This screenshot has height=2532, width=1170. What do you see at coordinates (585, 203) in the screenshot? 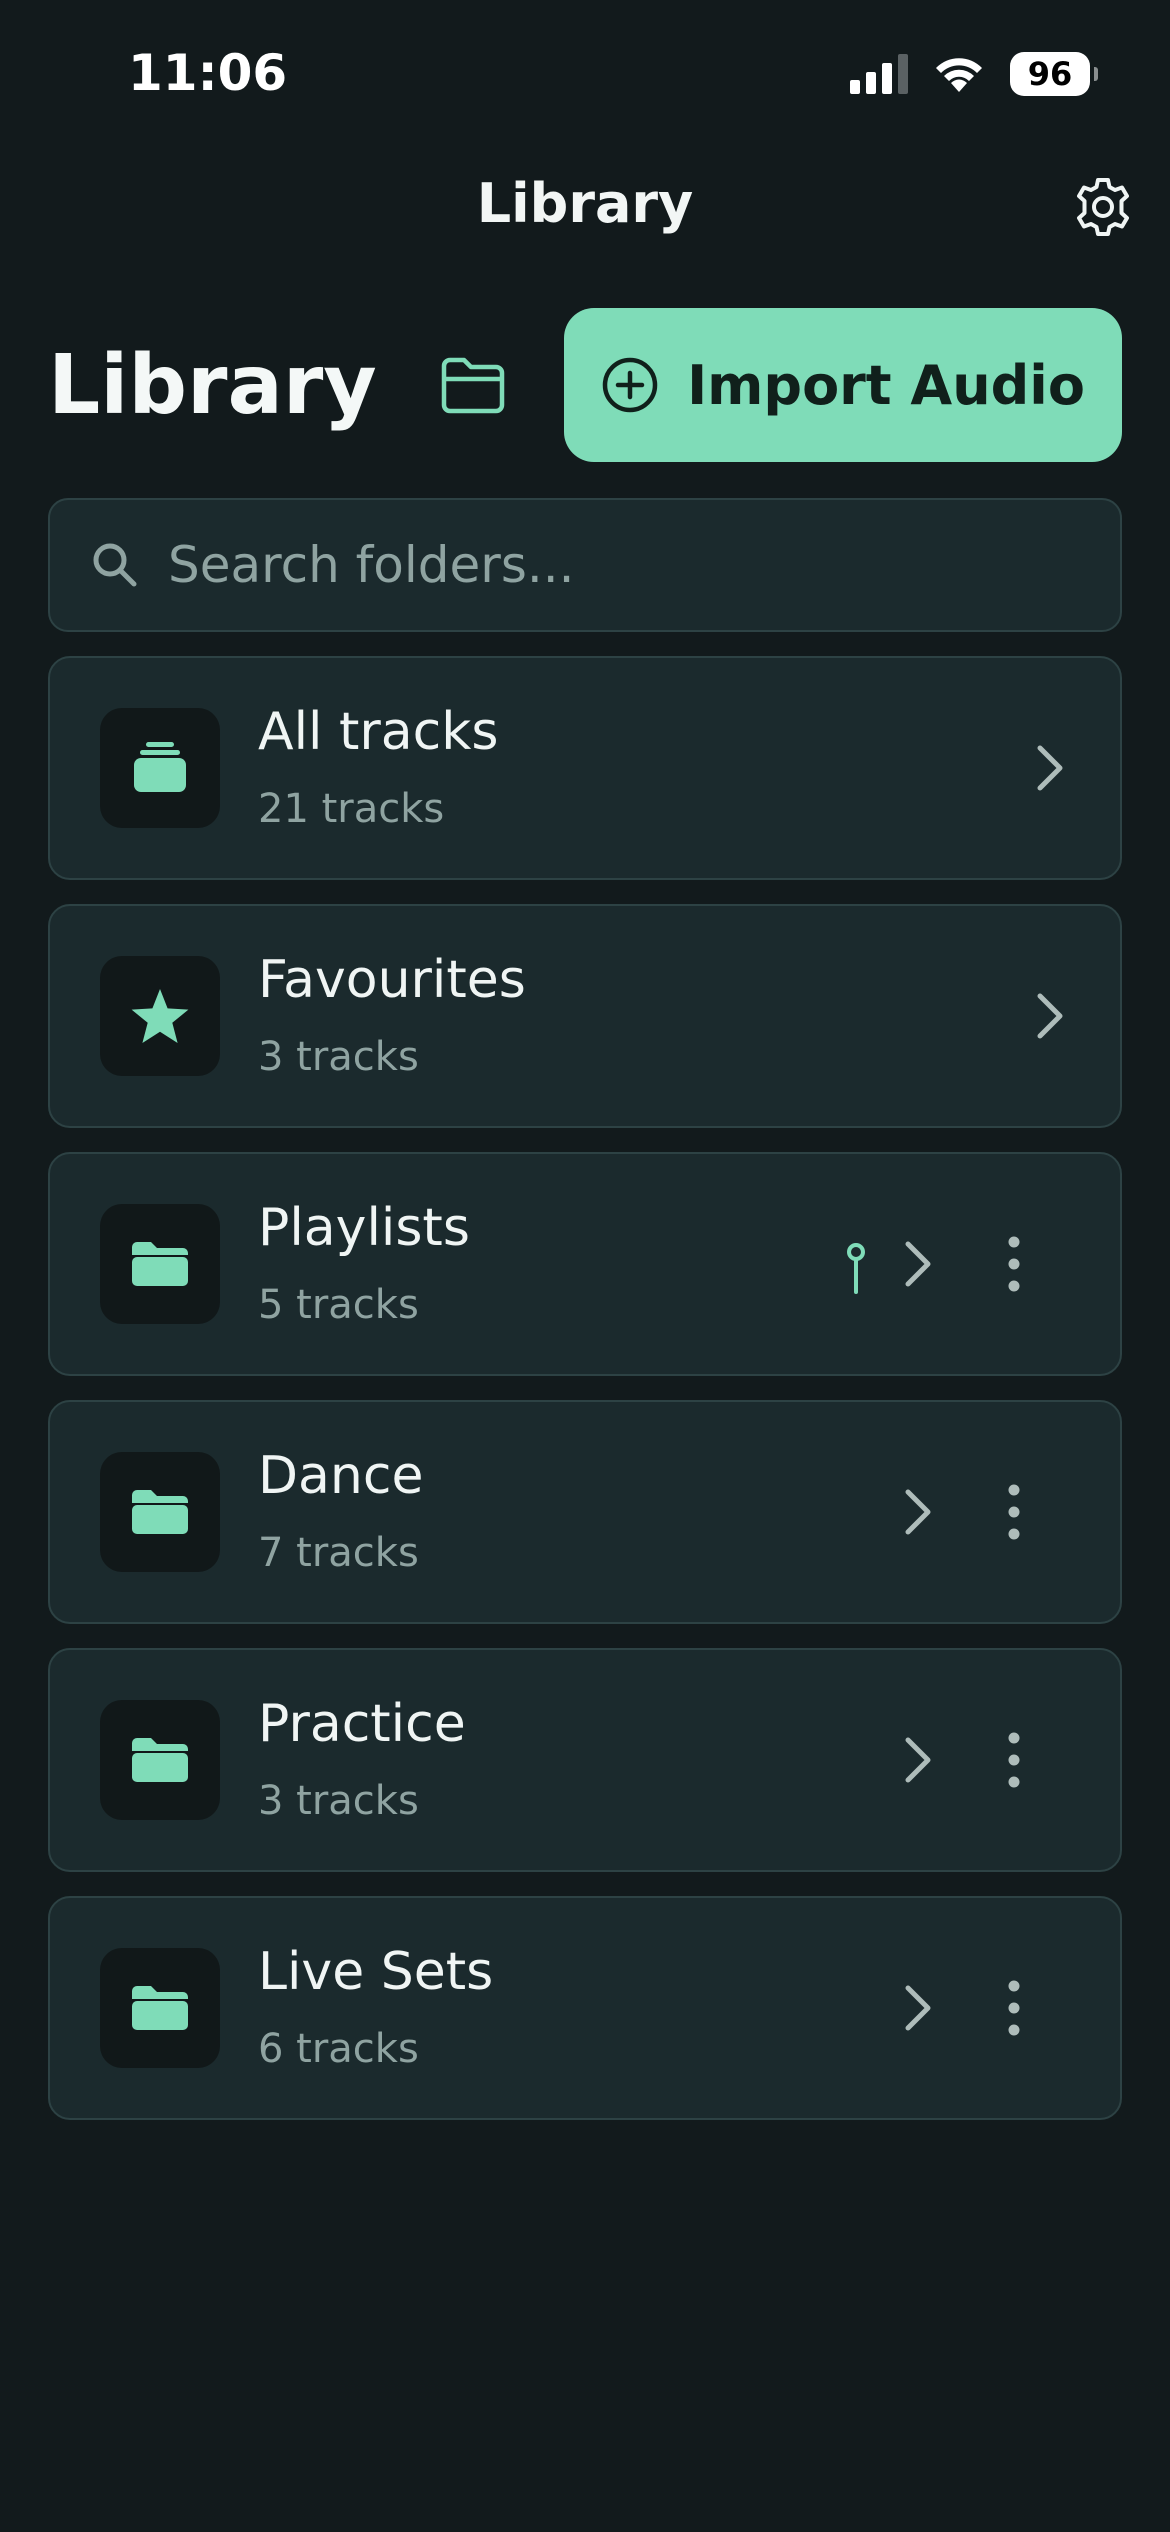
I see `nav-title: Library` at bounding box center [585, 203].